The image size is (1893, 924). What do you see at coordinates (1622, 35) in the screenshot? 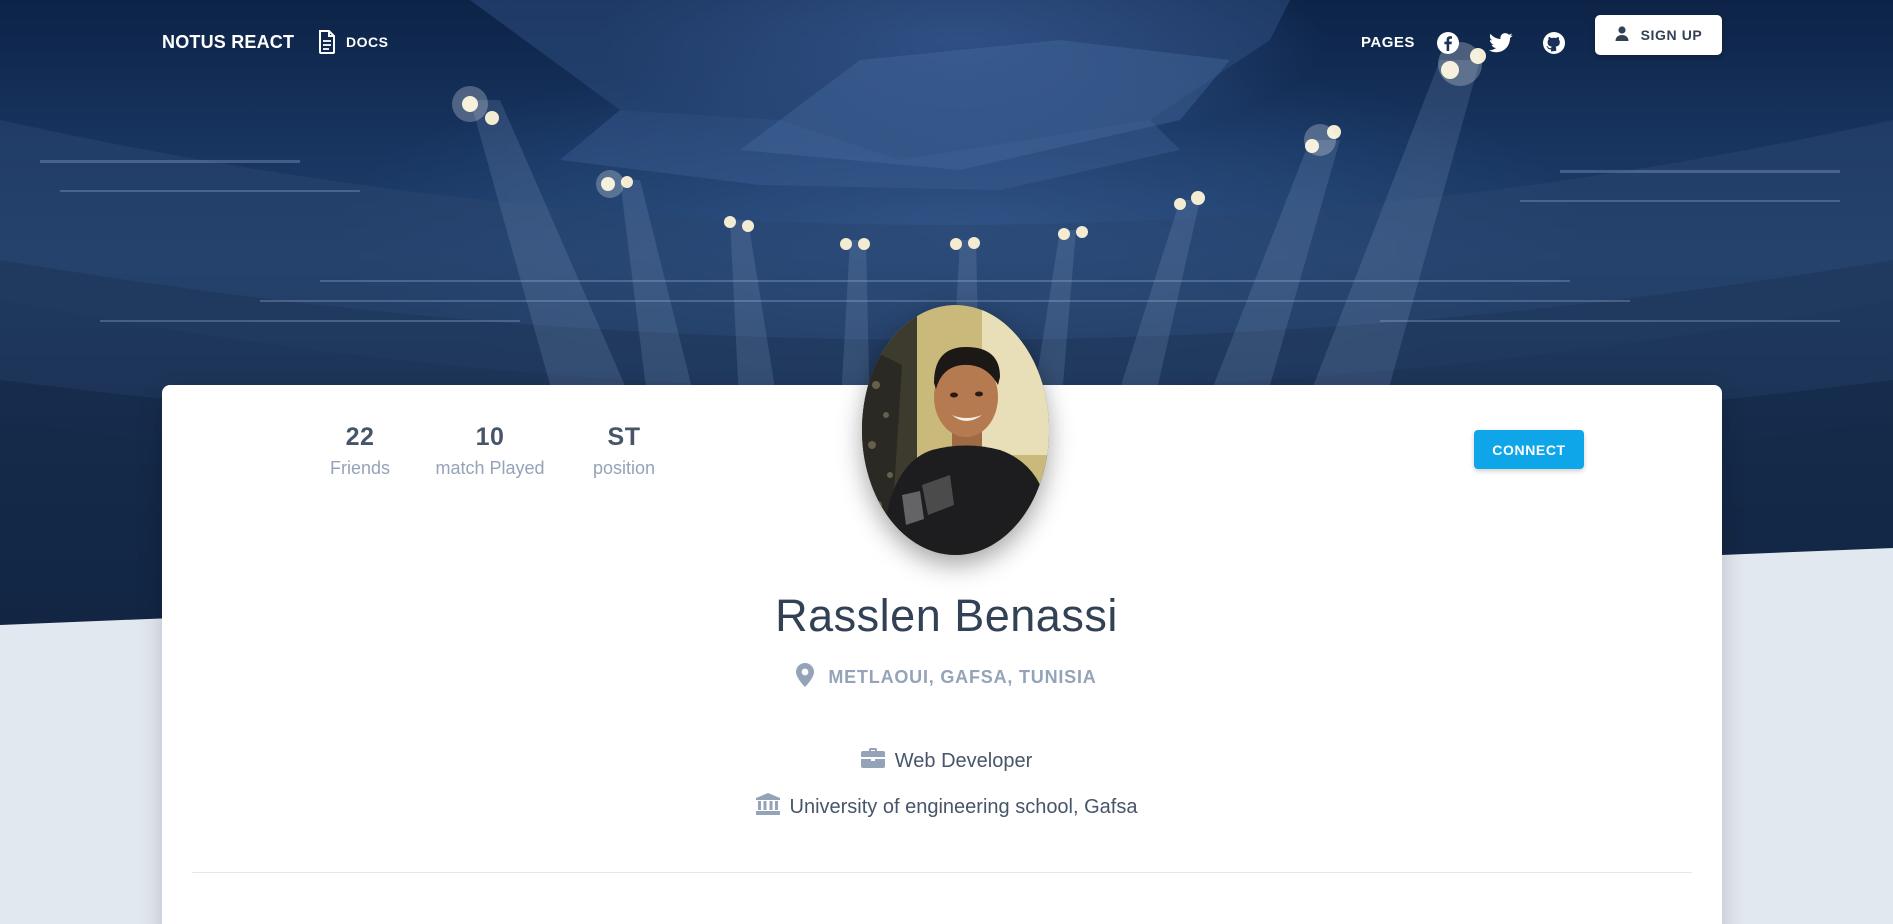
I see `user-icon` at bounding box center [1622, 35].